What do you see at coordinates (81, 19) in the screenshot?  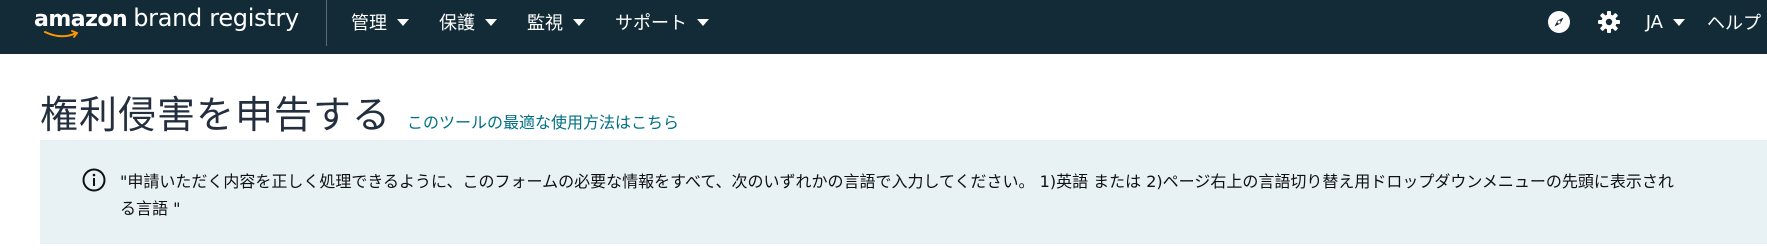 I see `logo-amazon-text: amazon` at bounding box center [81, 19].